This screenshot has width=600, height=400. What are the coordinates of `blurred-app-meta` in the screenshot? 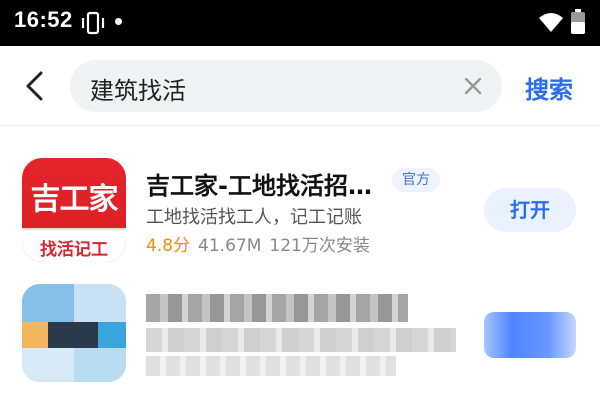 It's located at (271, 366).